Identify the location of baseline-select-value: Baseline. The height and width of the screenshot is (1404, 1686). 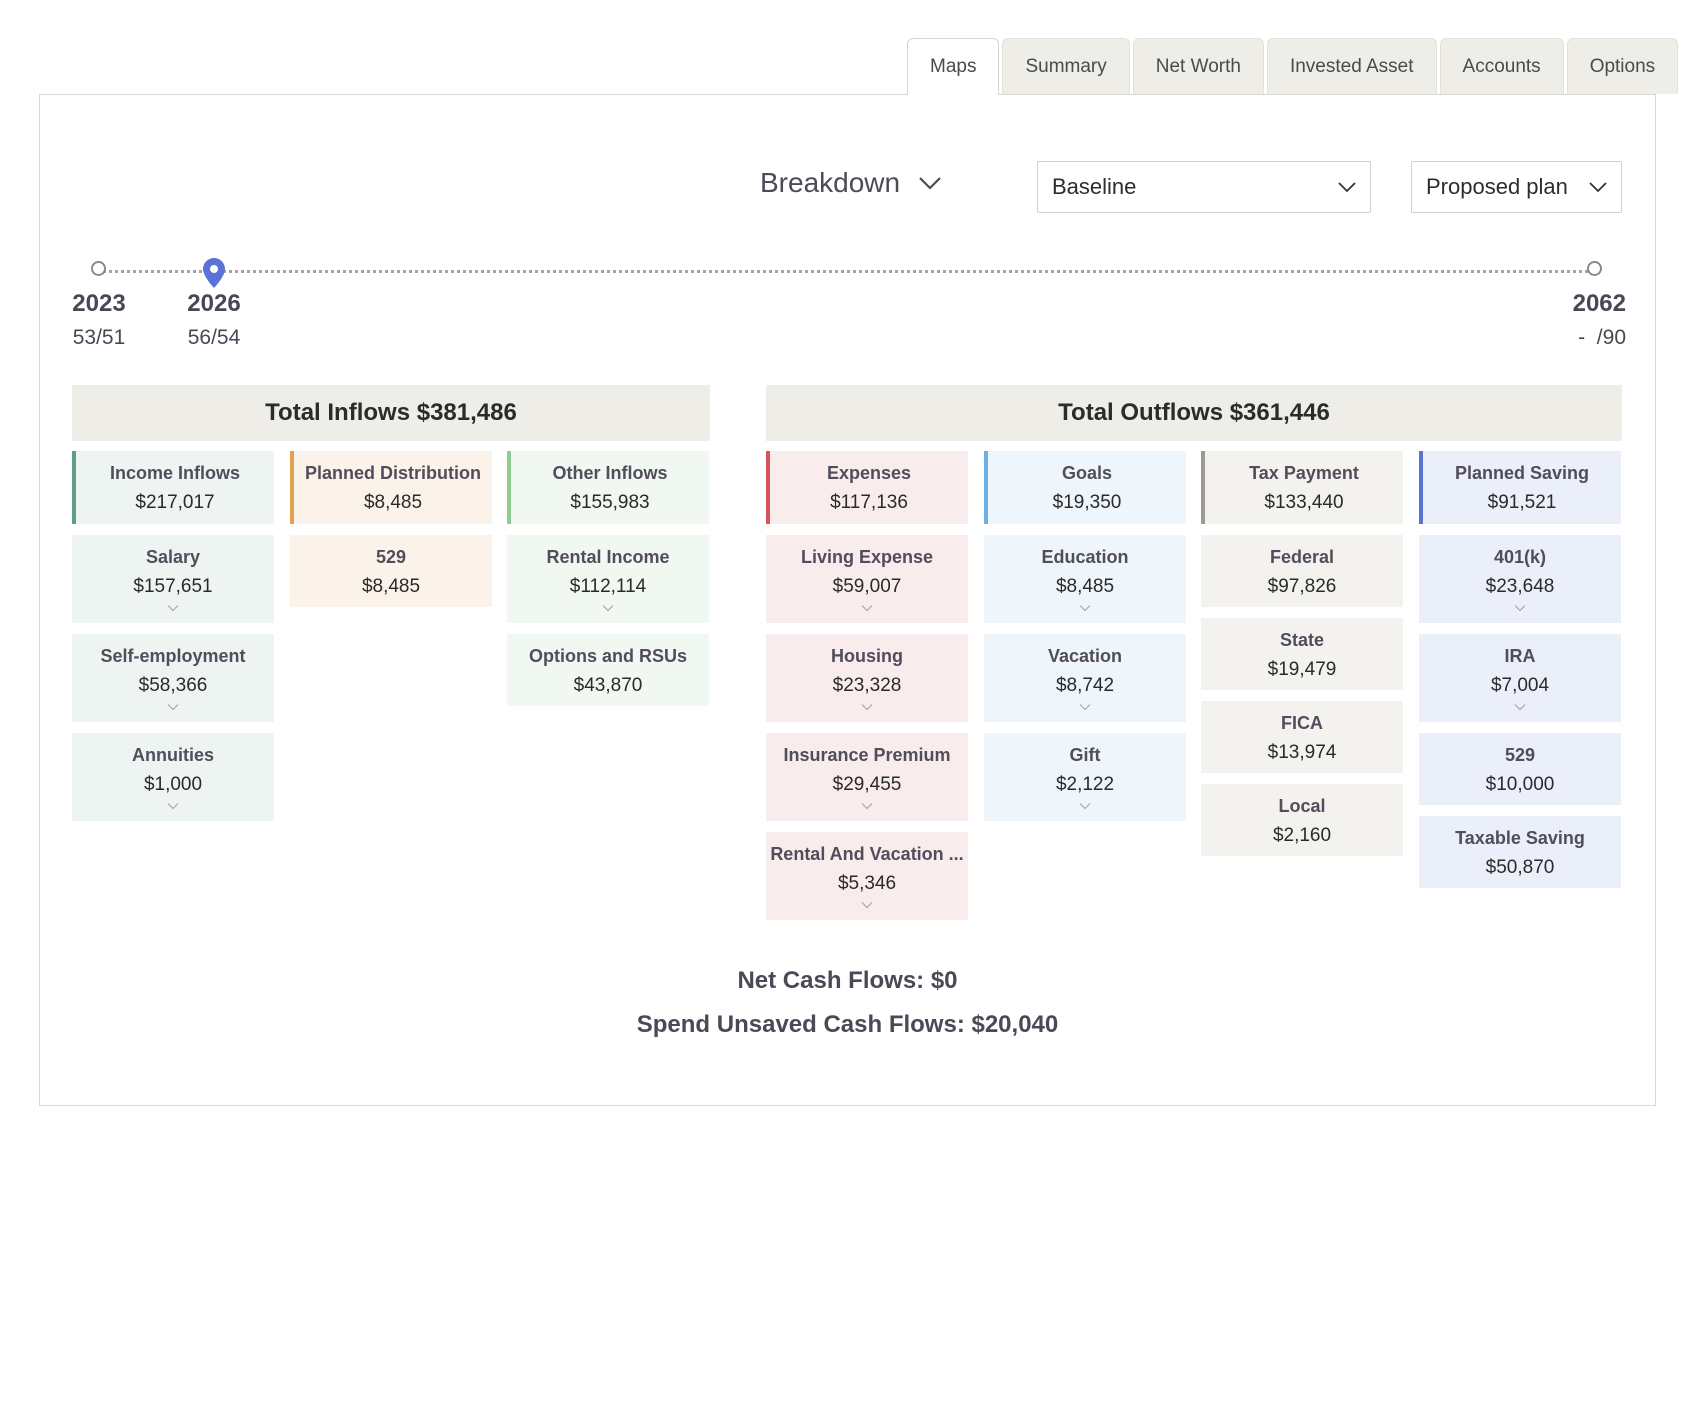
(1094, 186).